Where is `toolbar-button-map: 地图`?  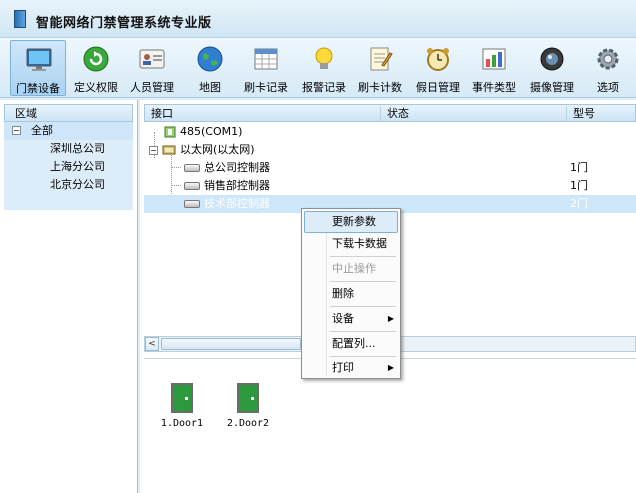 toolbar-button-map: 地图 is located at coordinates (210, 68).